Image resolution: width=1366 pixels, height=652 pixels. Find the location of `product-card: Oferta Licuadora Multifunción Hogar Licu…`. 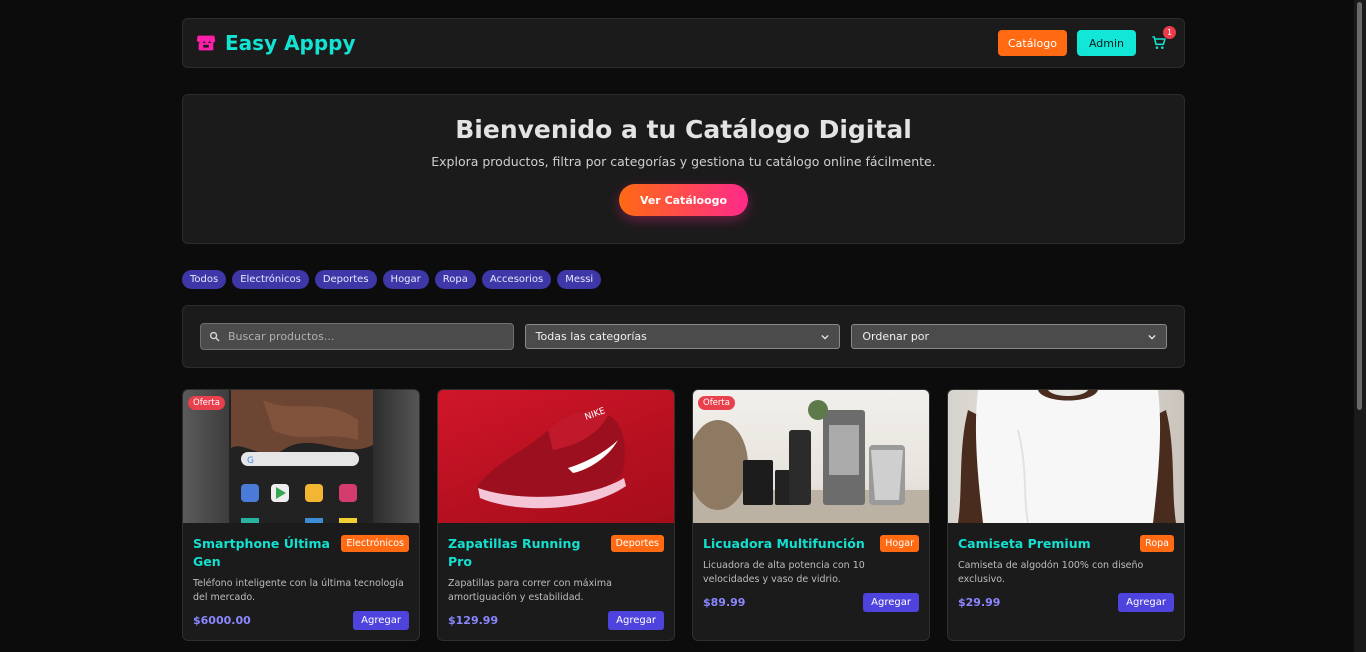

product-card: Oferta Licuadora Multifunción Hogar Licu… is located at coordinates (811, 515).